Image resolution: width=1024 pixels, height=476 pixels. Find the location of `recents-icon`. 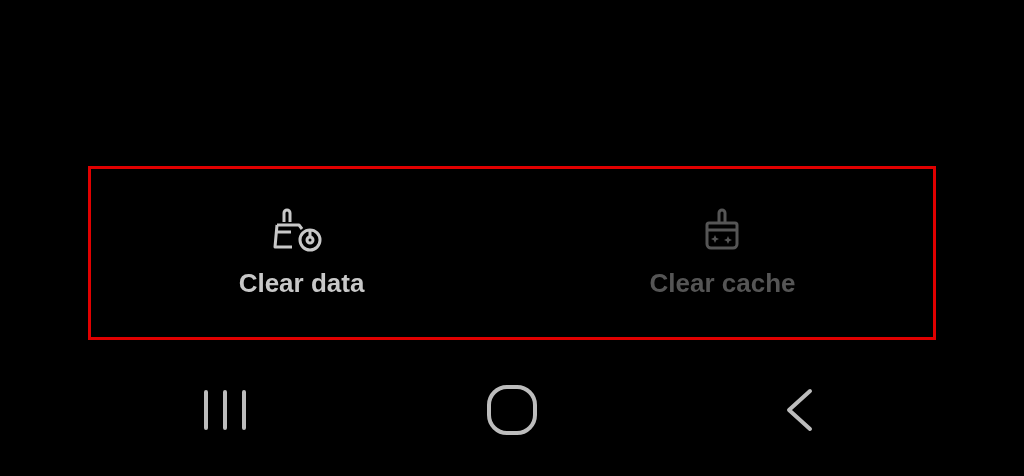

recents-icon is located at coordinates (225, 410).